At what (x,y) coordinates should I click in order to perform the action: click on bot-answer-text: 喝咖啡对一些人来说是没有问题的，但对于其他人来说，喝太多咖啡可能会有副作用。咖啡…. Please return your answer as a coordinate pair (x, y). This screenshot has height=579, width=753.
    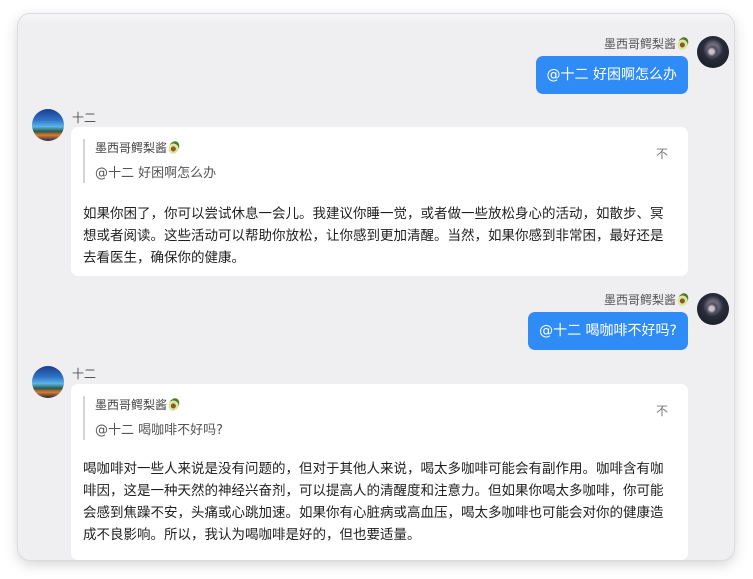
    Looking at the image, I should click on (373, 502).